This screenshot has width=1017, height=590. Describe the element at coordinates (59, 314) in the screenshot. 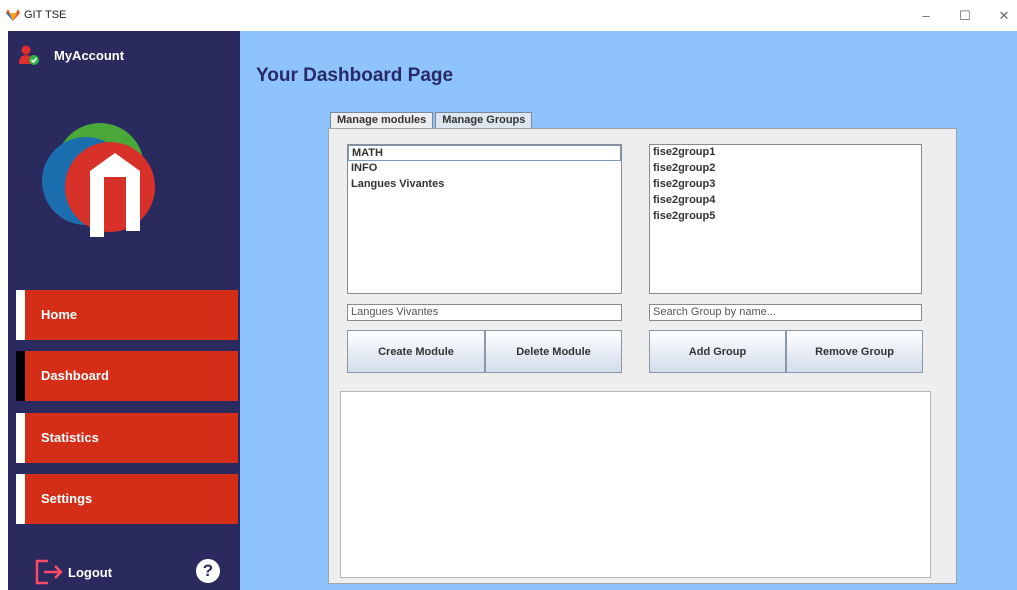

I see `nav-home-label: Home` at that location.